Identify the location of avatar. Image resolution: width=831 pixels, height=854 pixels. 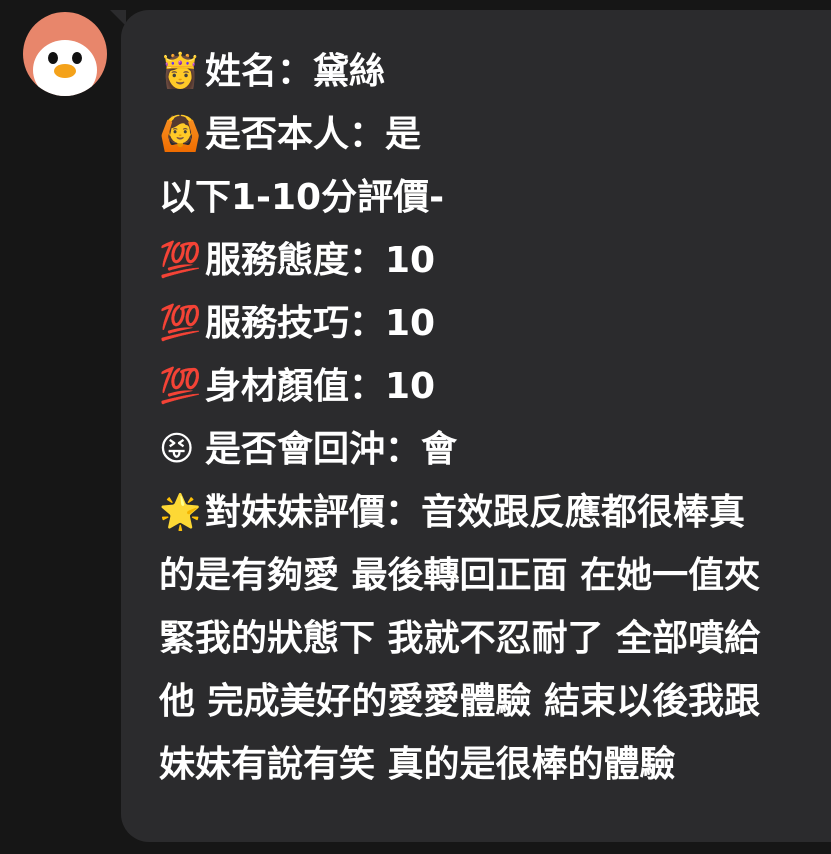
(65, 54).